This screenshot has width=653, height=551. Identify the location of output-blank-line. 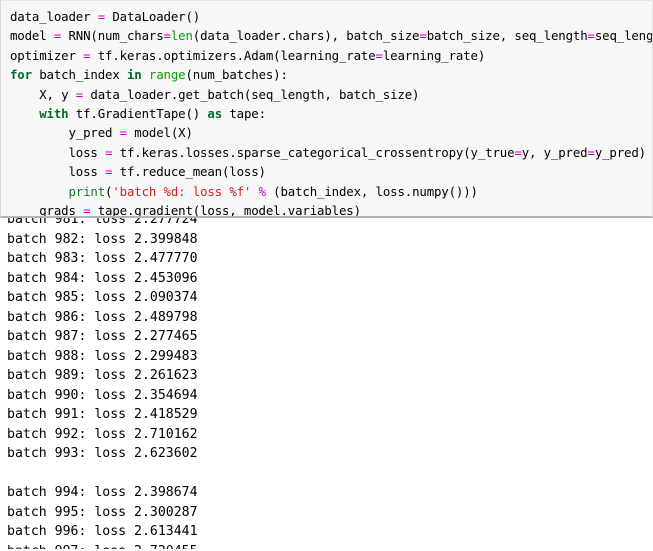
(330, 474).